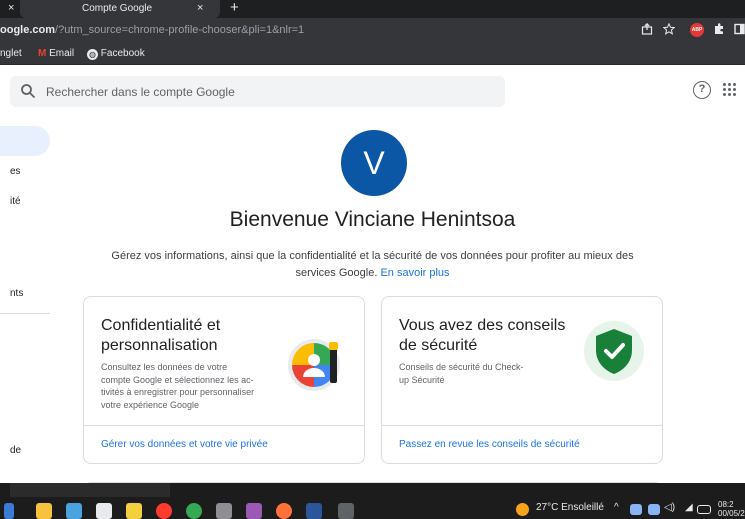 Image resolution: width=745 pixels, height=519 pixels. Describe the element at coordinates (704, 509) in the screenshot. I see `keyboard-icon` at that location.